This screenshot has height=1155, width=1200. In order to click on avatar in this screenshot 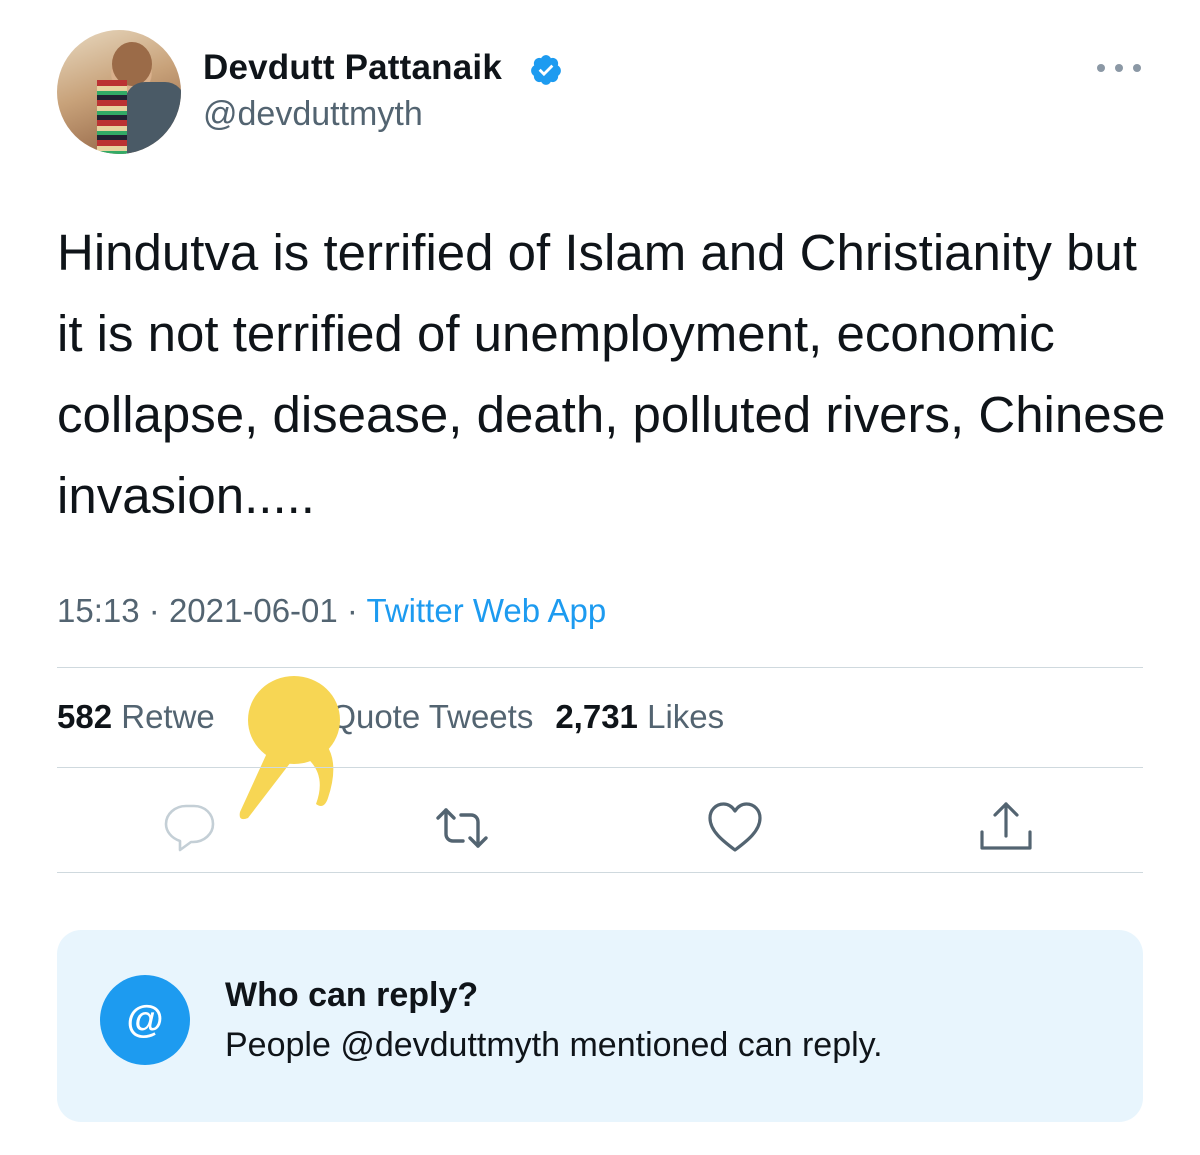, I will do `click(119, 92)`.